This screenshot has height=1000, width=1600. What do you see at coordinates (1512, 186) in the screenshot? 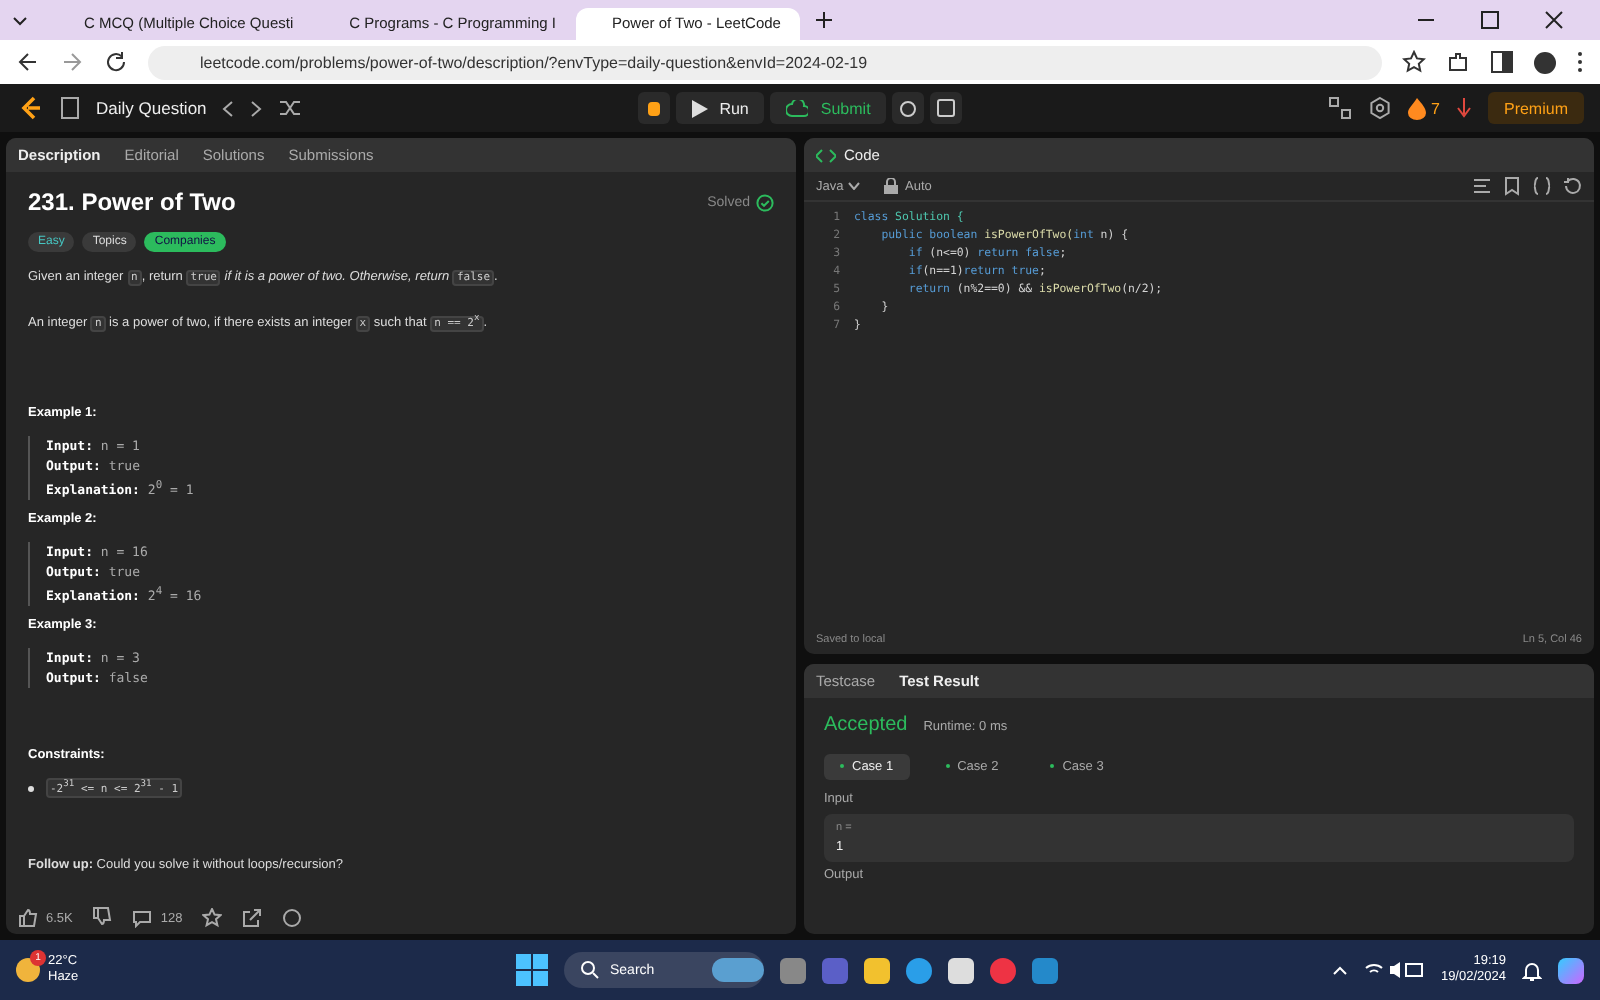
I see `bookmark-icon` at bounding box center [1512, 186].